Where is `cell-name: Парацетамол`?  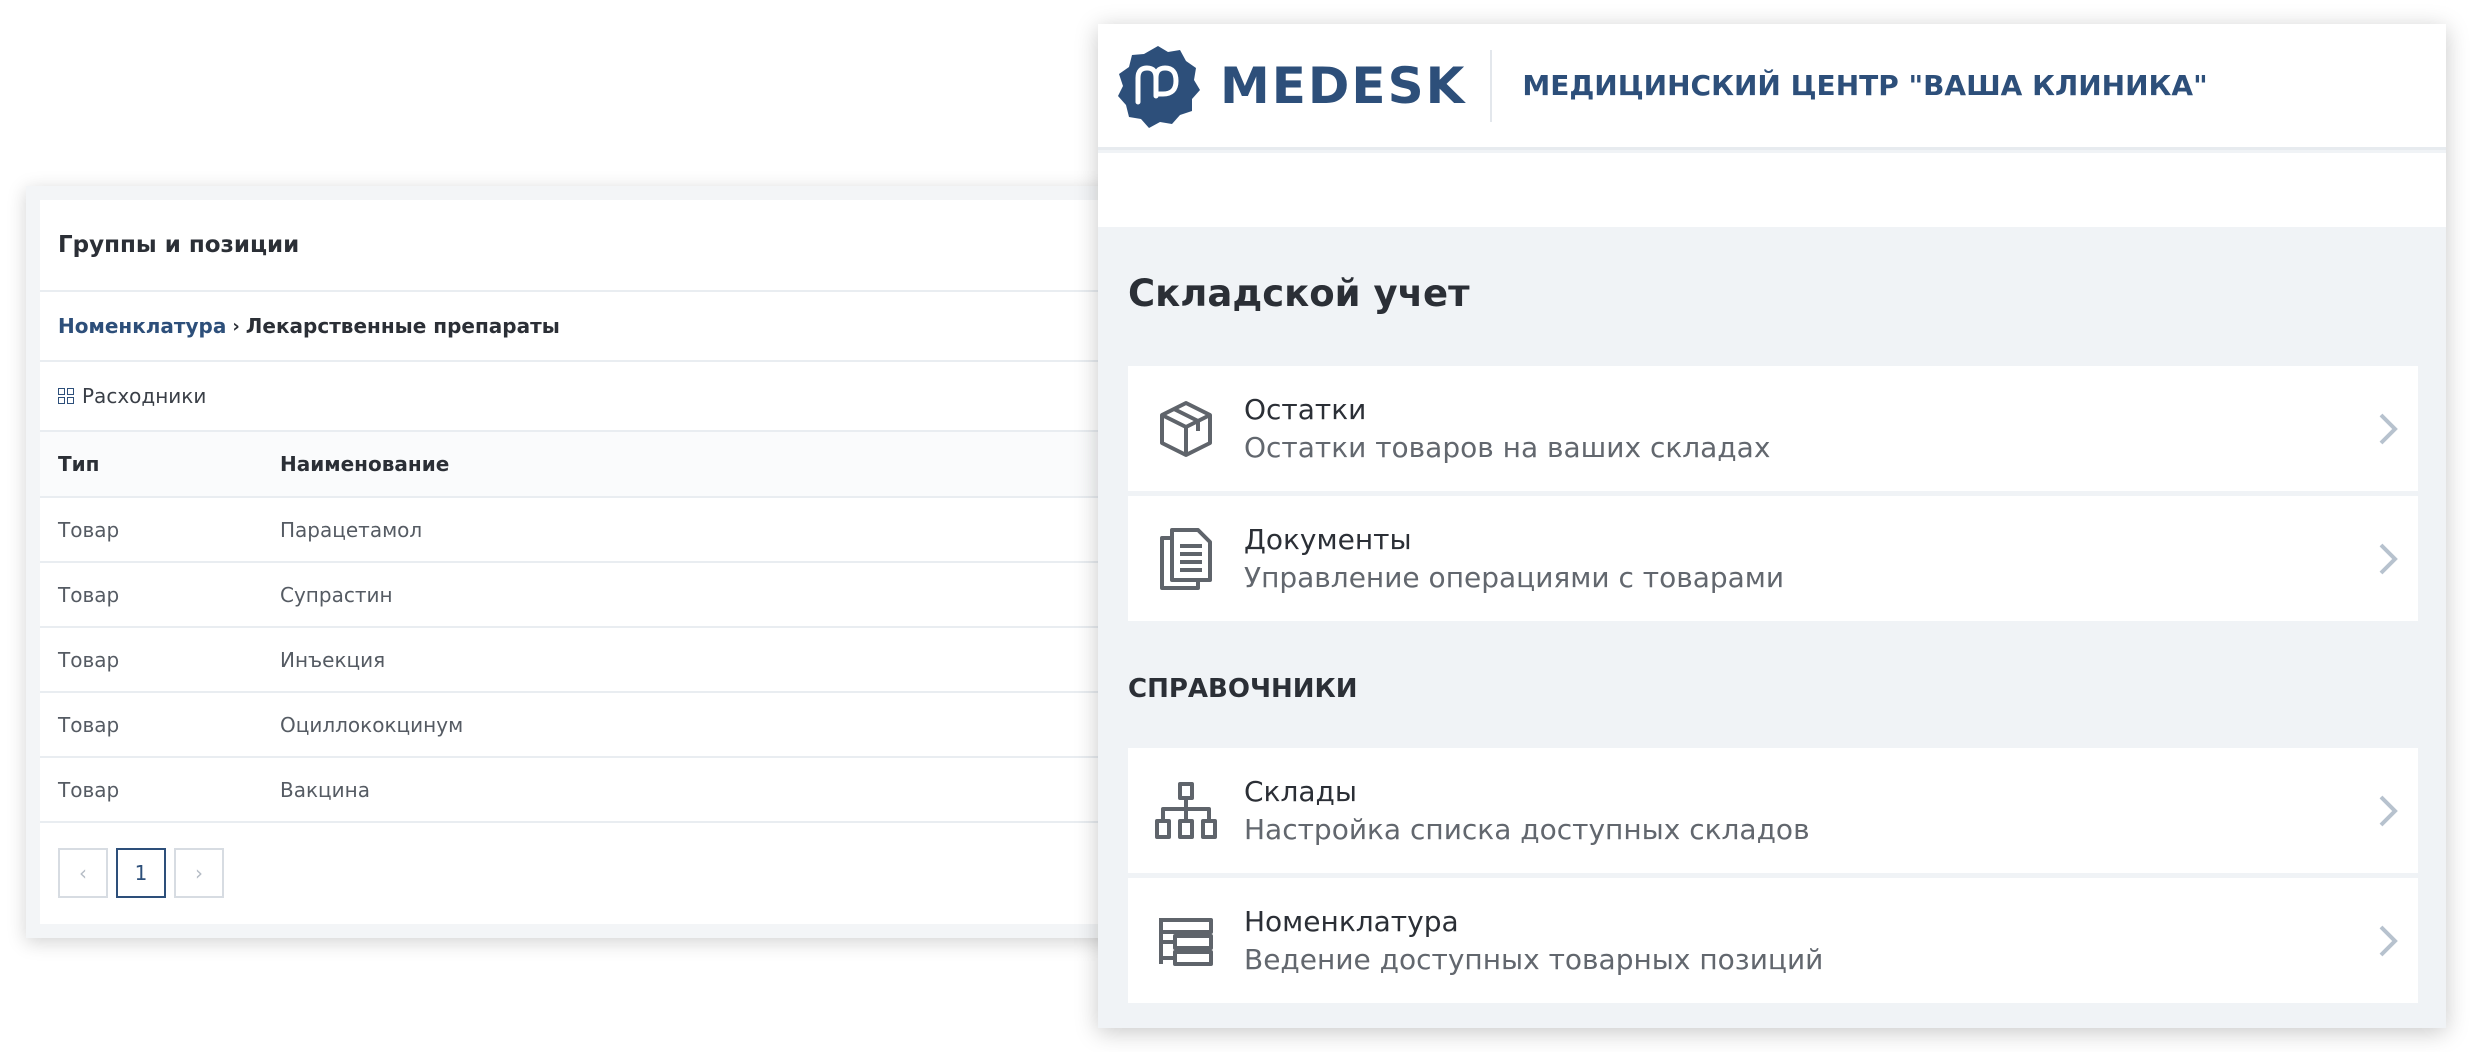
cell-name: Парацетамол is located at coordinates (351, 529).